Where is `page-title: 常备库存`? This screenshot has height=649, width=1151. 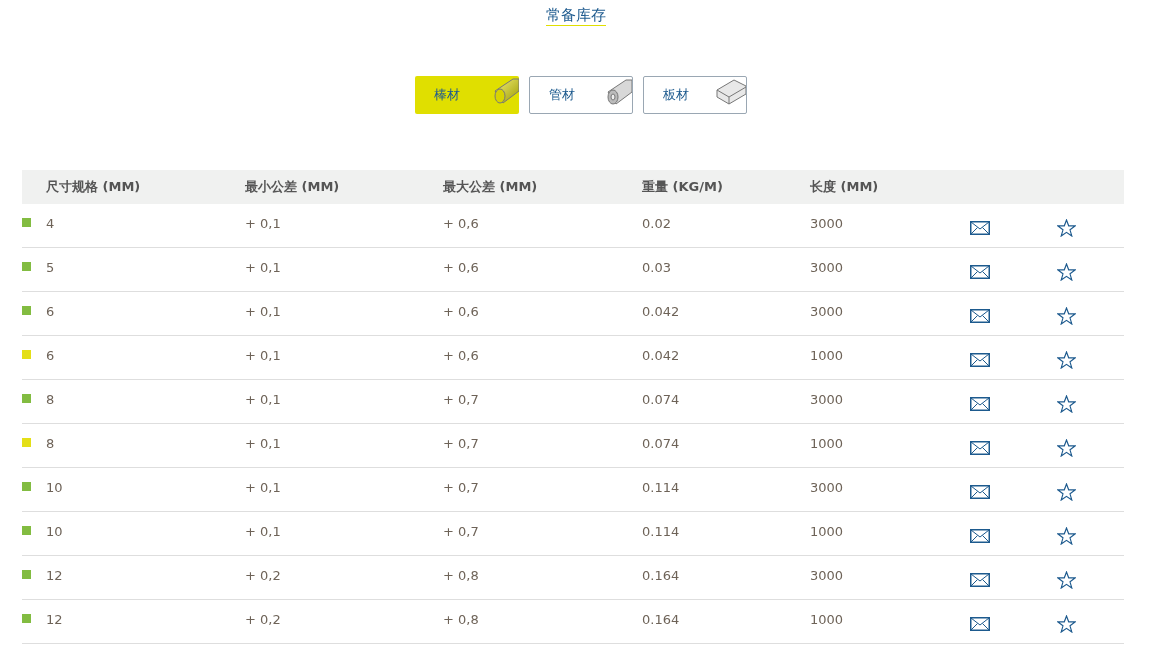
page-title: 常备库存 is located at coordinates (575, 15).